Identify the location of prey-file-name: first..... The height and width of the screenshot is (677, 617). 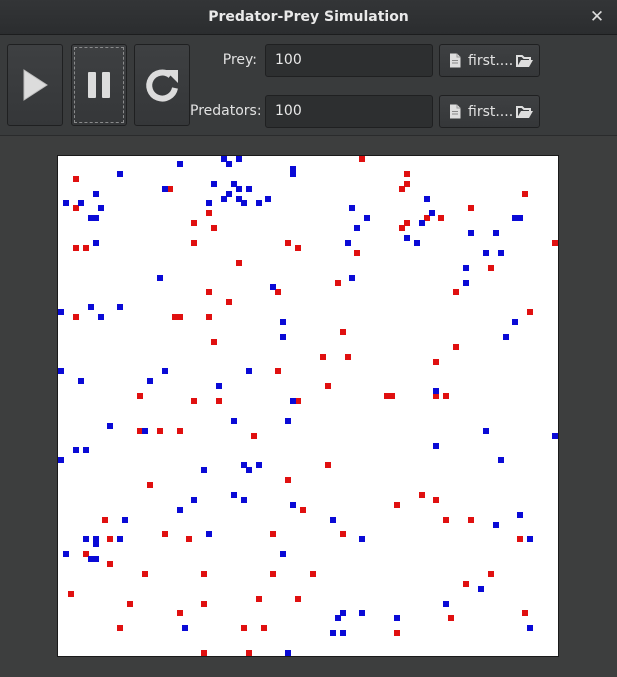
(491, 61).